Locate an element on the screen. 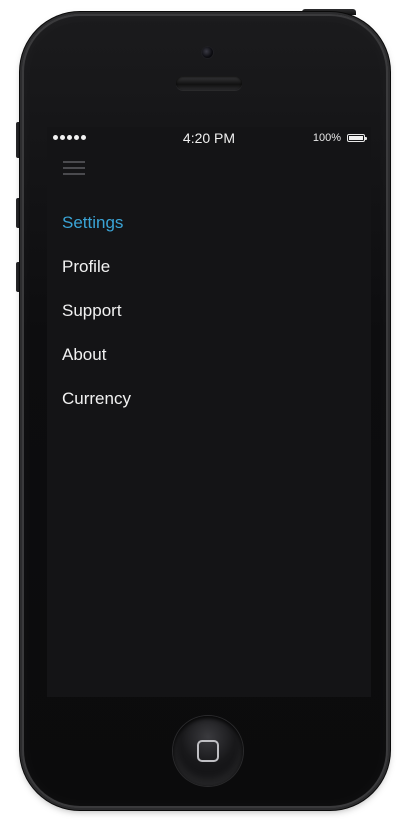 This screenshot has height=820, width=410. menu-item-profile: Profile is located at coordinates (96, 277).